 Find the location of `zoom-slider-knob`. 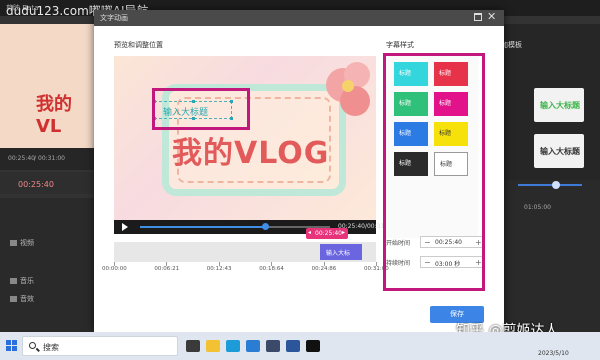

zoom-slider-knob is located at coordinates (556, 185).